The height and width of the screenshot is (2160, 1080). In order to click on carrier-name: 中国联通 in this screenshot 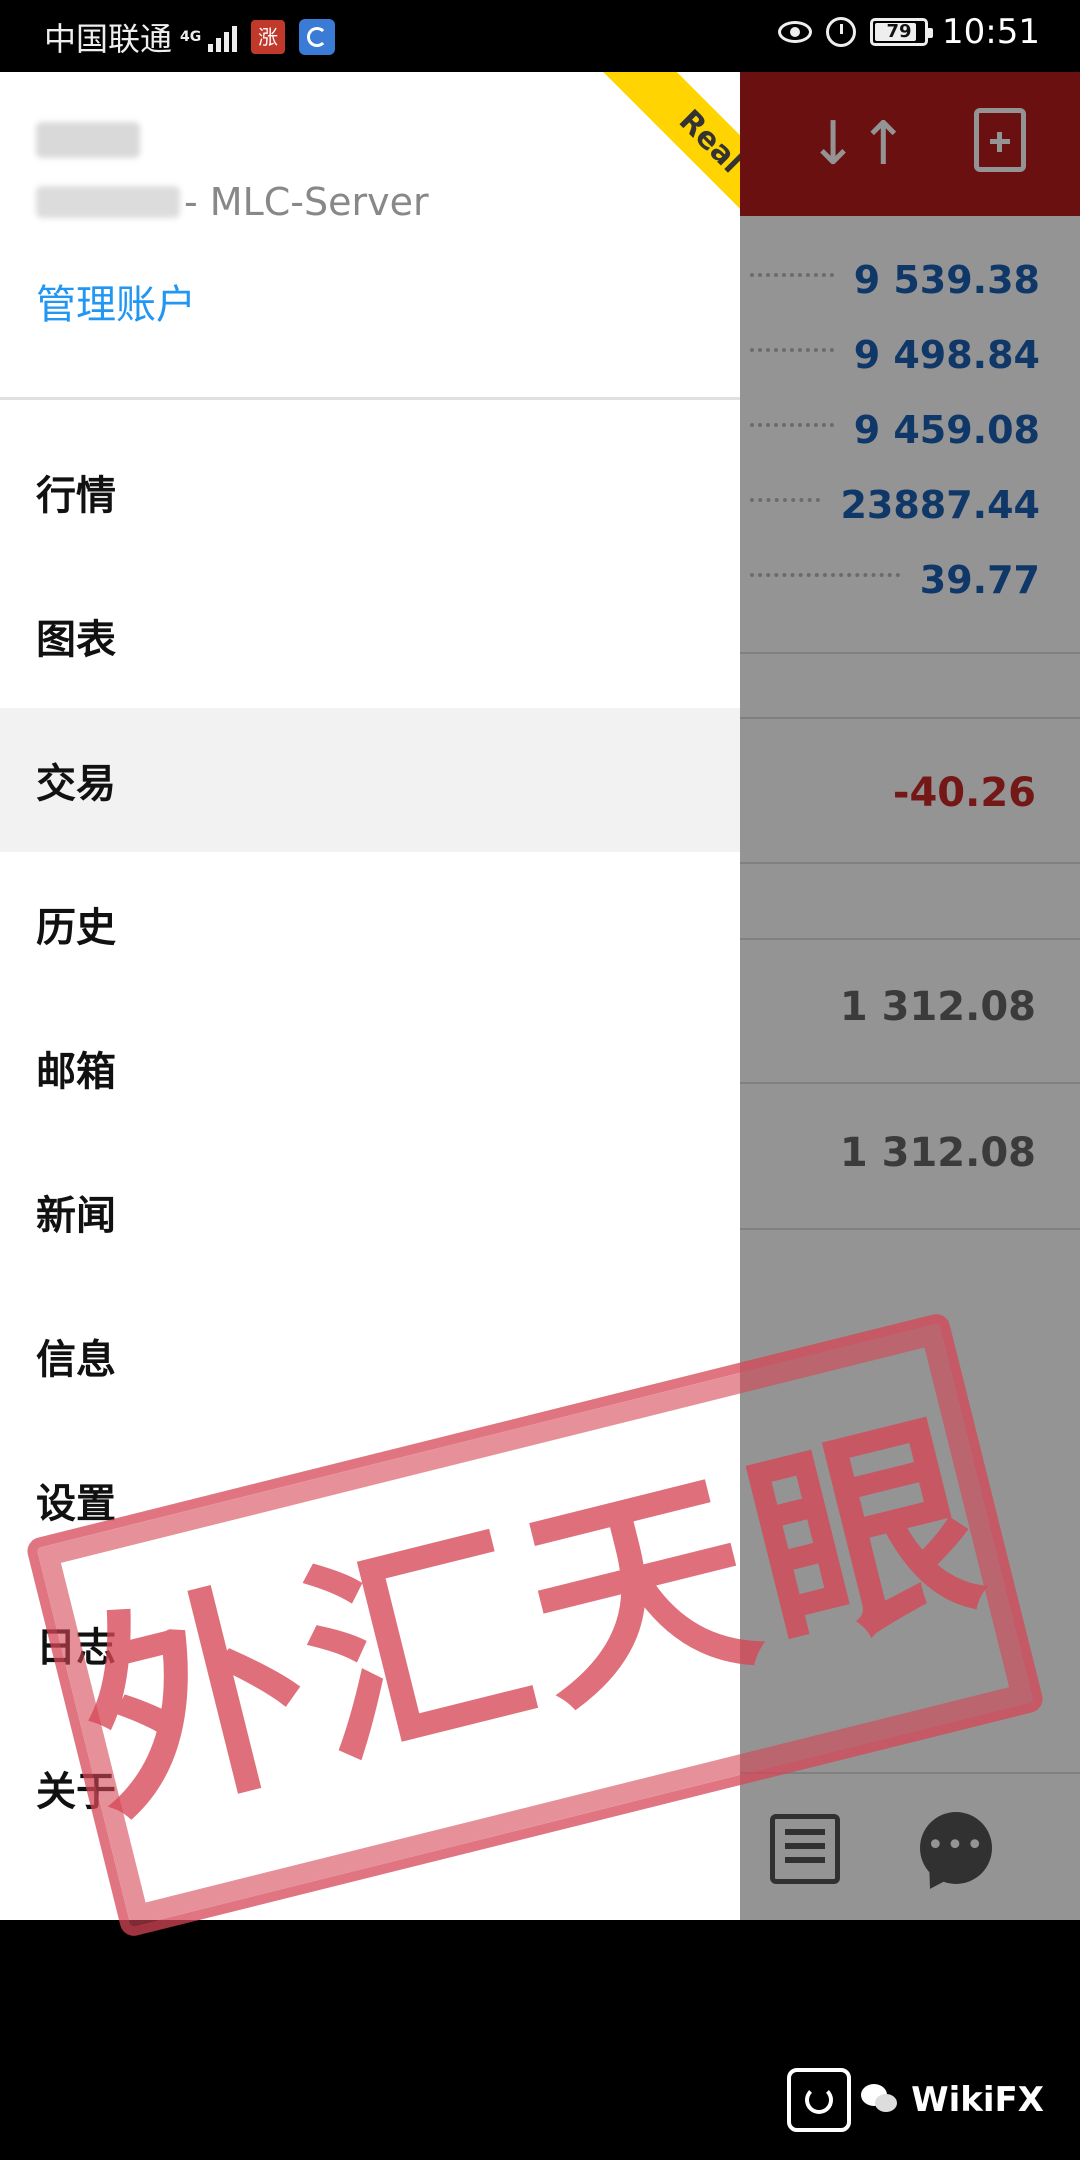, I will do `click(108, 39)`.